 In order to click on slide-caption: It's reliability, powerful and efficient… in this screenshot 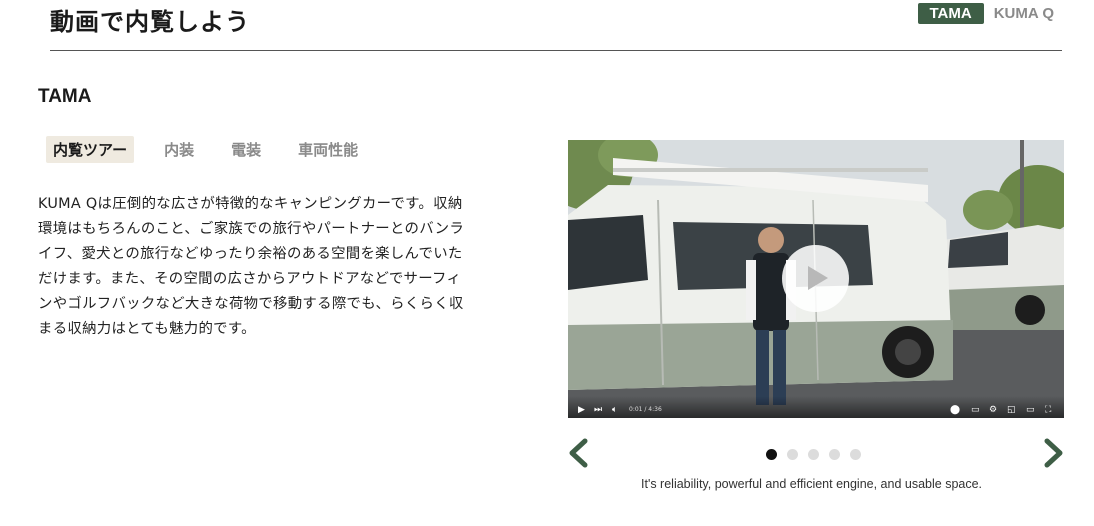, I will do `click(812, 484)`.